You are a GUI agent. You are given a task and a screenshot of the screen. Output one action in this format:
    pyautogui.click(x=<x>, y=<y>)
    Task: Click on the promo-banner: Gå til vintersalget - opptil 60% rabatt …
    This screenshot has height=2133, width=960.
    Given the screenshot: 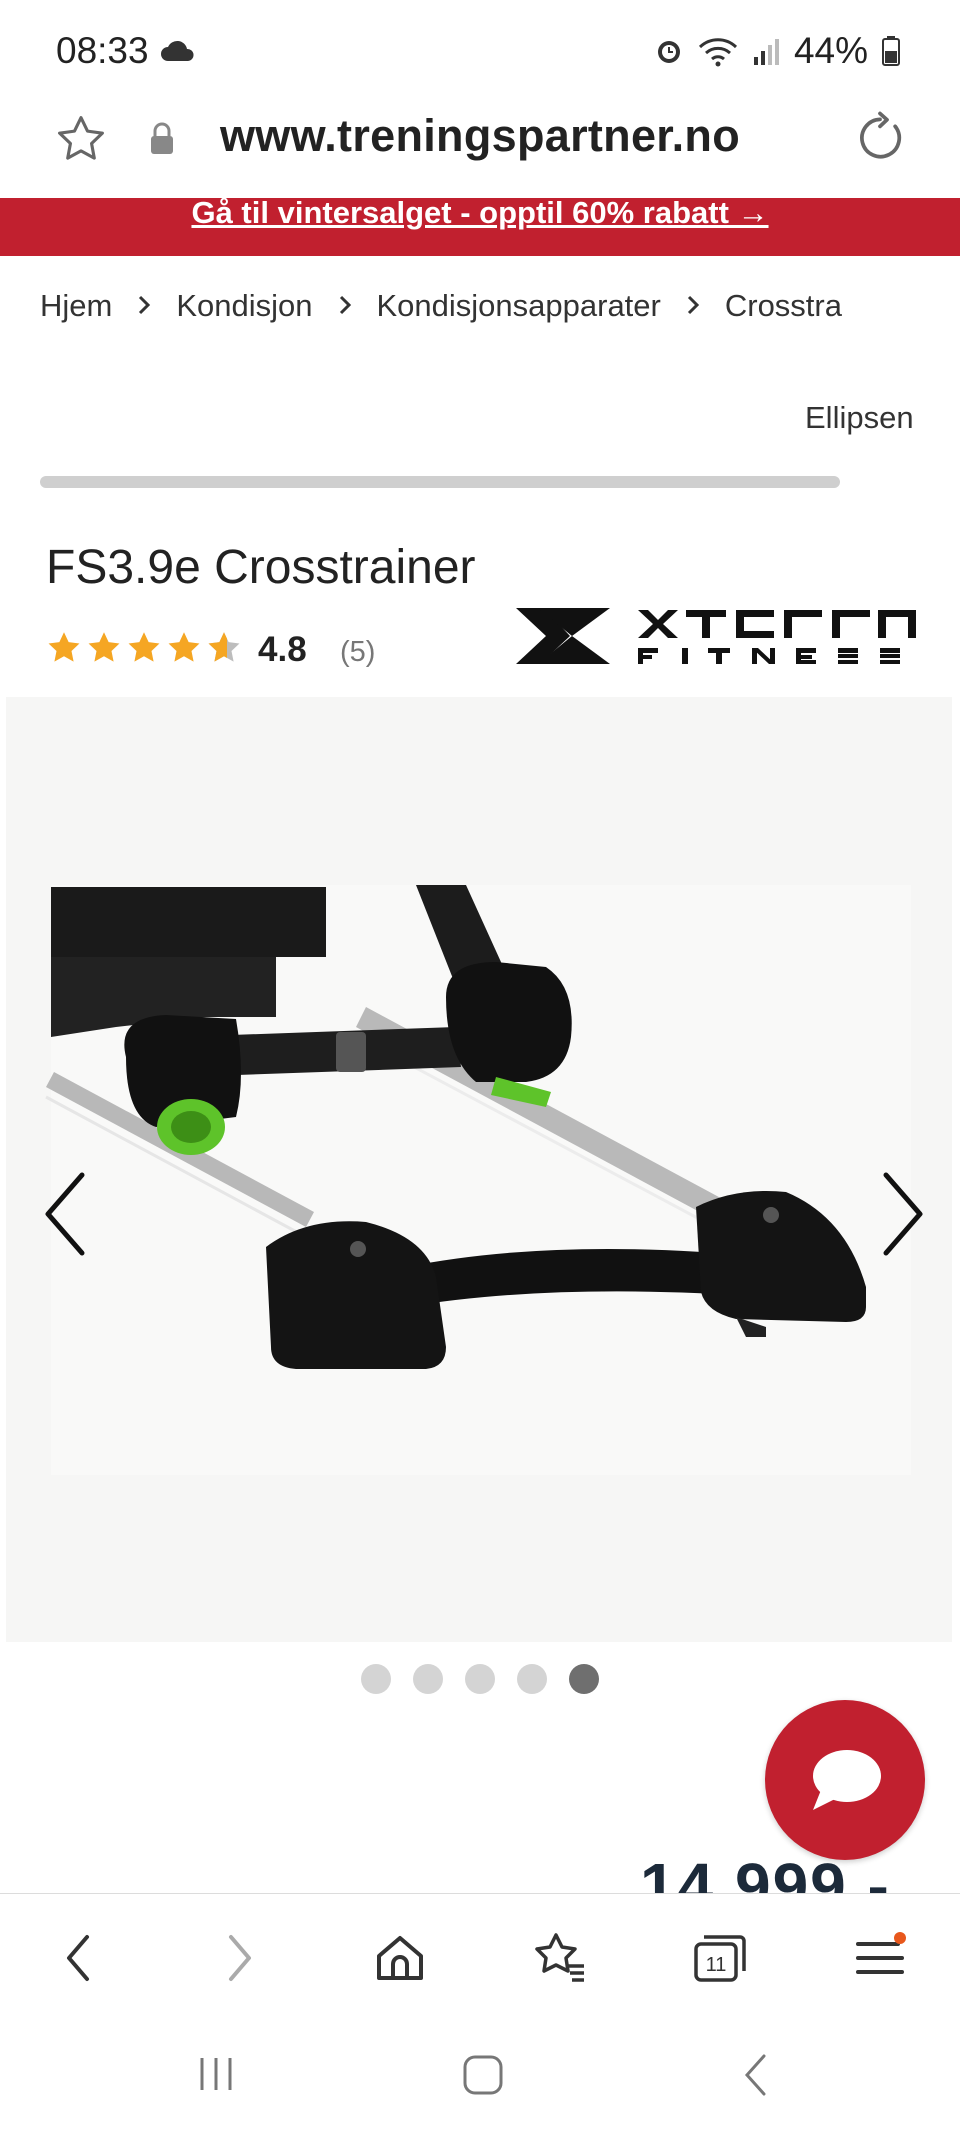 What is the action you would take?
    pyautogui.click(x=480, y=227)
    